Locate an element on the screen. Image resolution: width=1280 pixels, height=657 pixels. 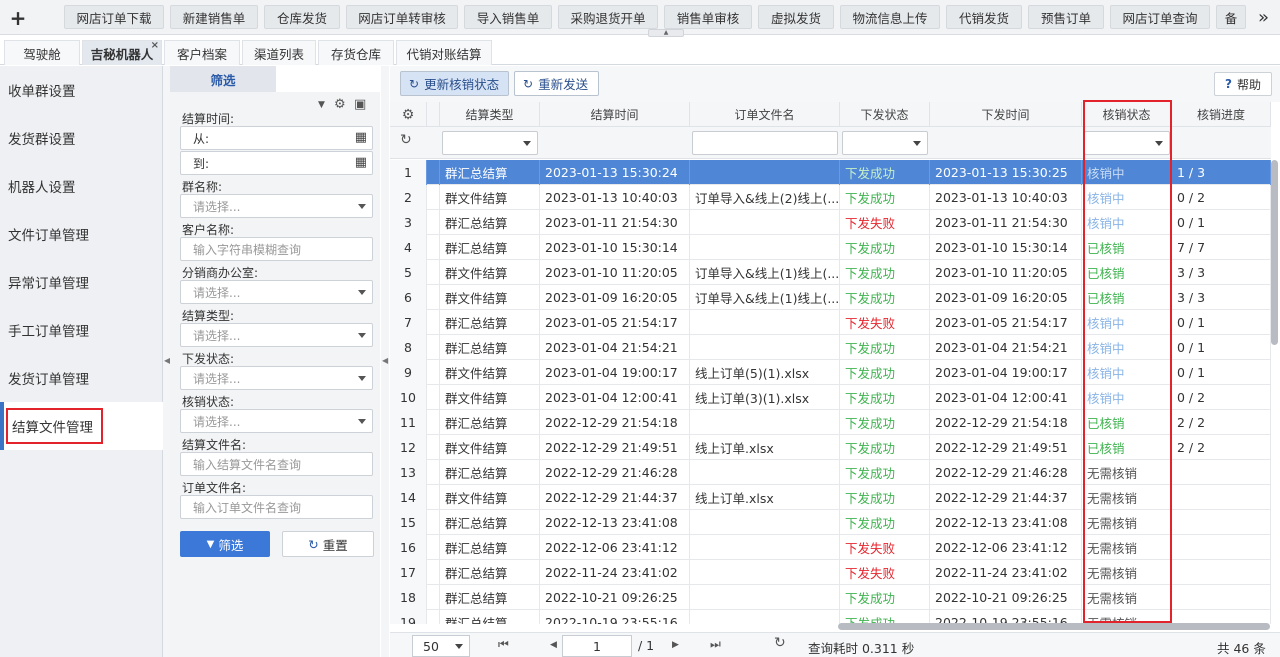
help-button: ? 帮助 is located at coordinates (1243, 84).